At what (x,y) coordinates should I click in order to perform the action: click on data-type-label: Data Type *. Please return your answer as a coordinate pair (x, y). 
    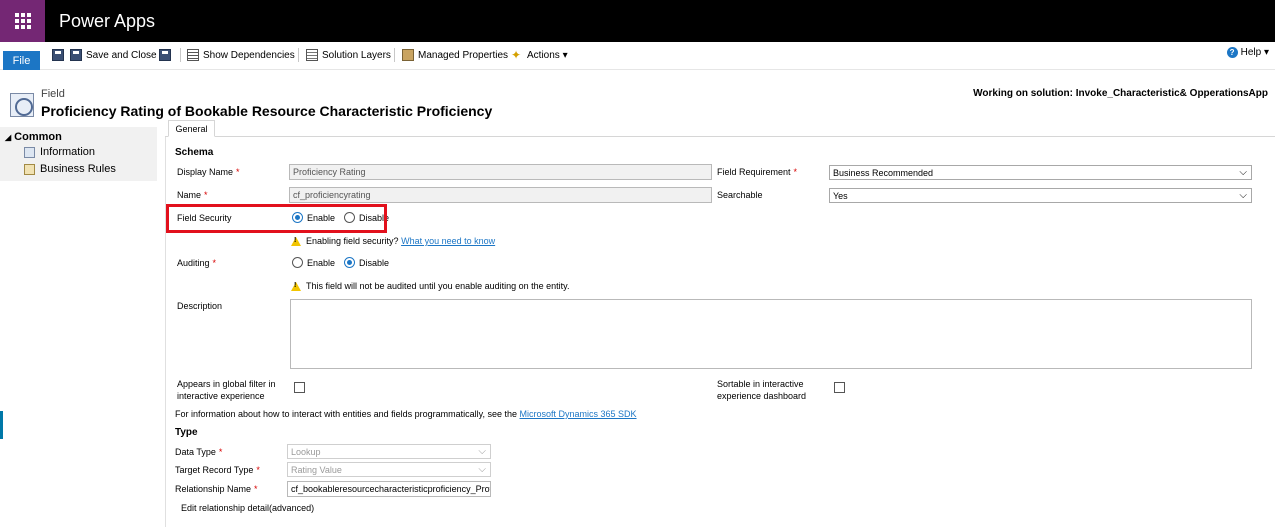
    Looking at the image, I should click on (199, 452).